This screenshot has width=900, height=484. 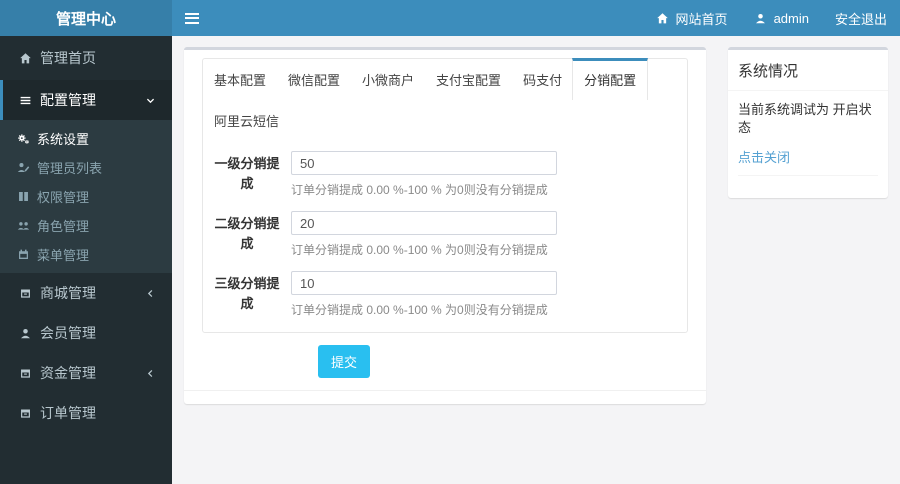 What do you see at coordinates (23, 167) in the screenshot?
I see `user-edit-icon` at bounding box center [23, 167].